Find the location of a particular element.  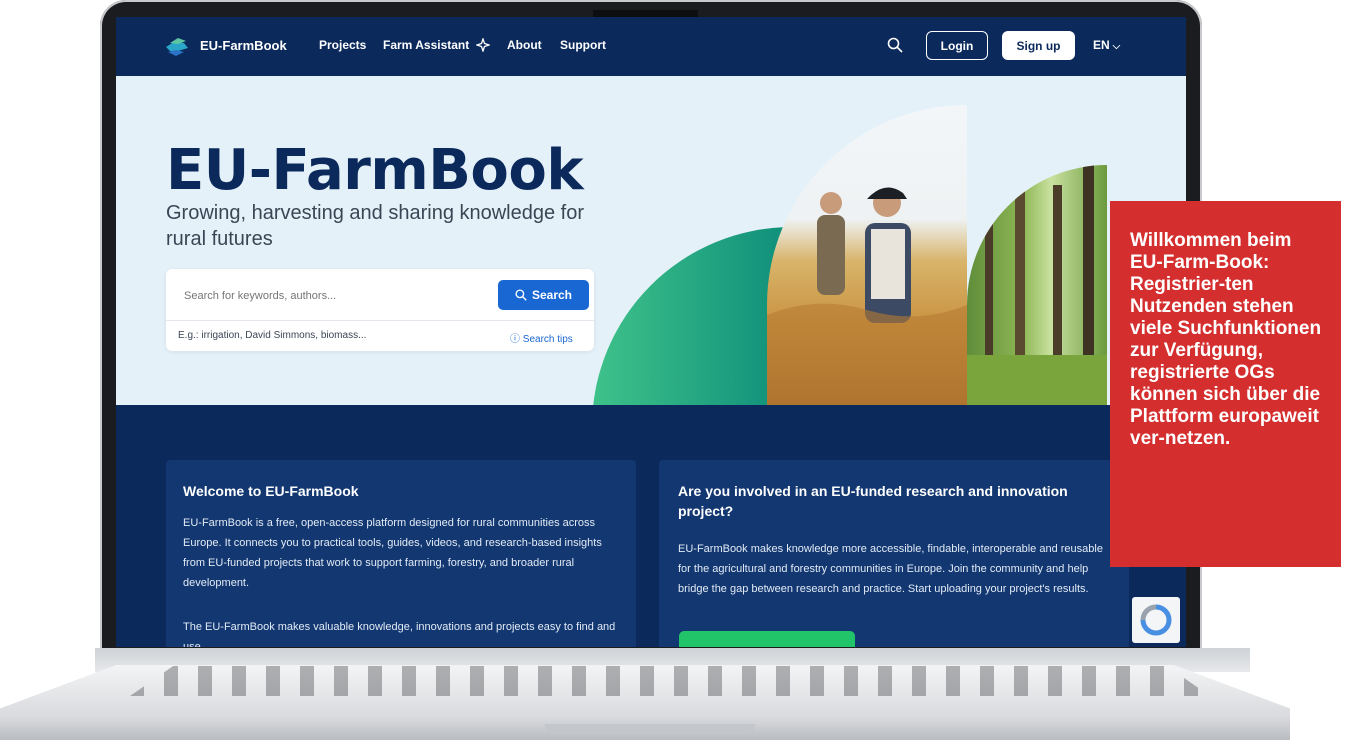

recaptcha-badge is located at coordinates (1156, 620).